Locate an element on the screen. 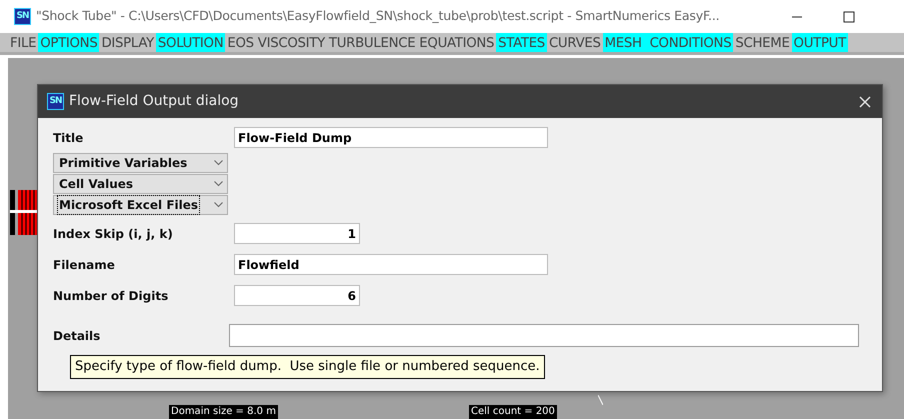 This screenshot has height=419, width=904. menu-item: OUTPUT is located at coordinates (820, 42).